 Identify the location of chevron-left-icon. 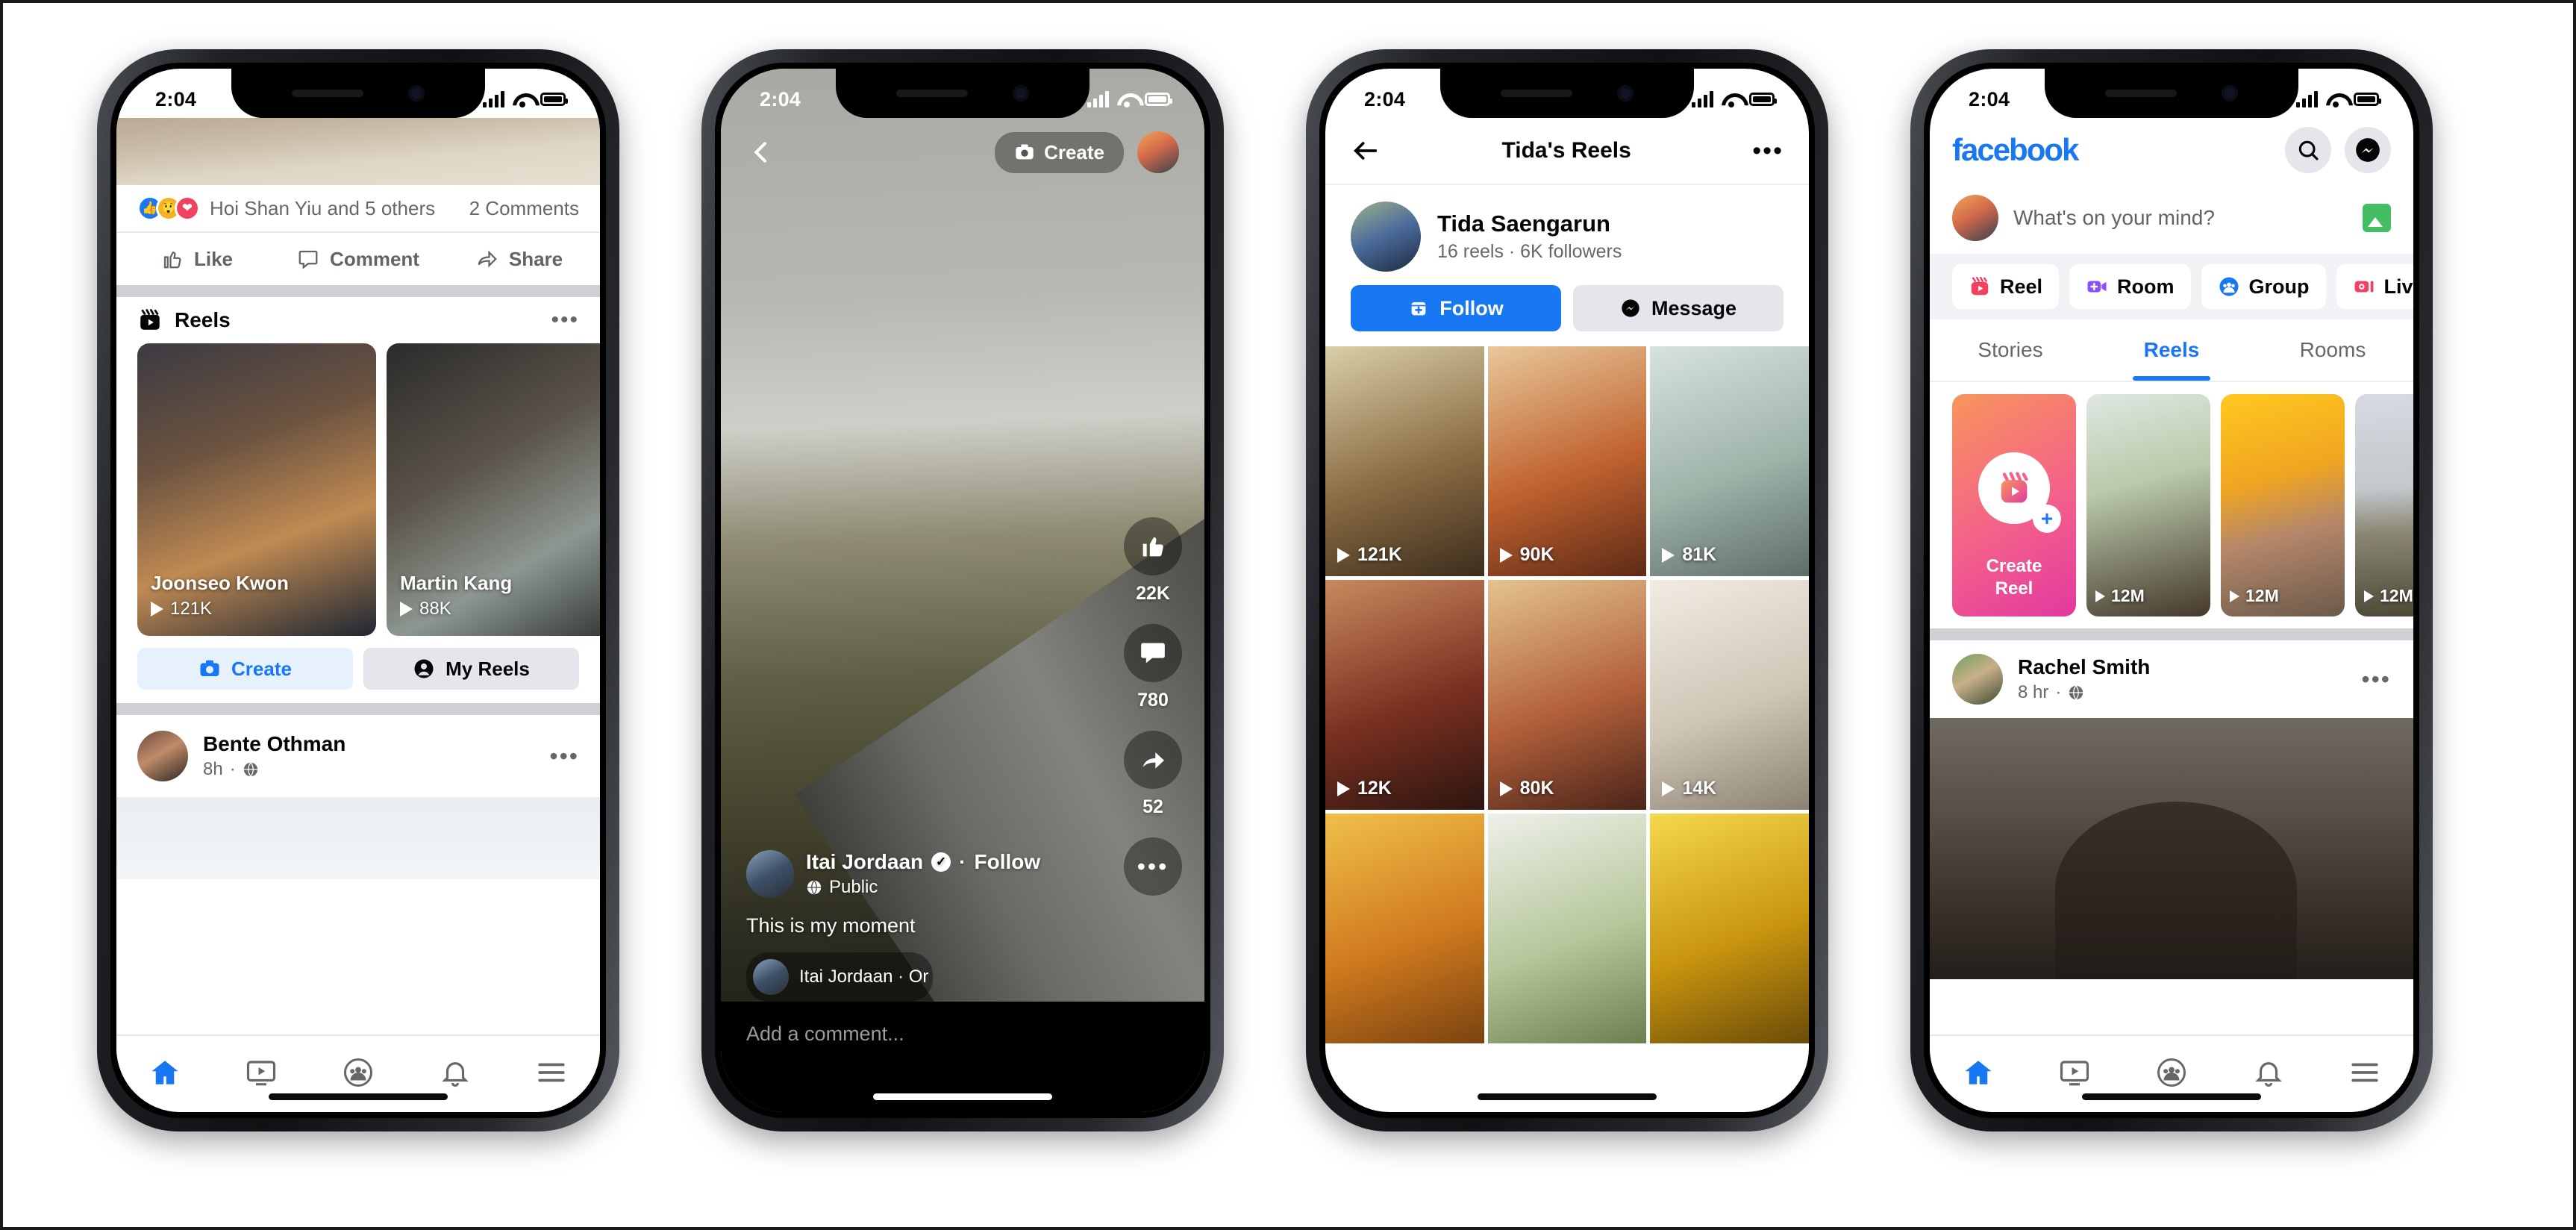
(761, 152).